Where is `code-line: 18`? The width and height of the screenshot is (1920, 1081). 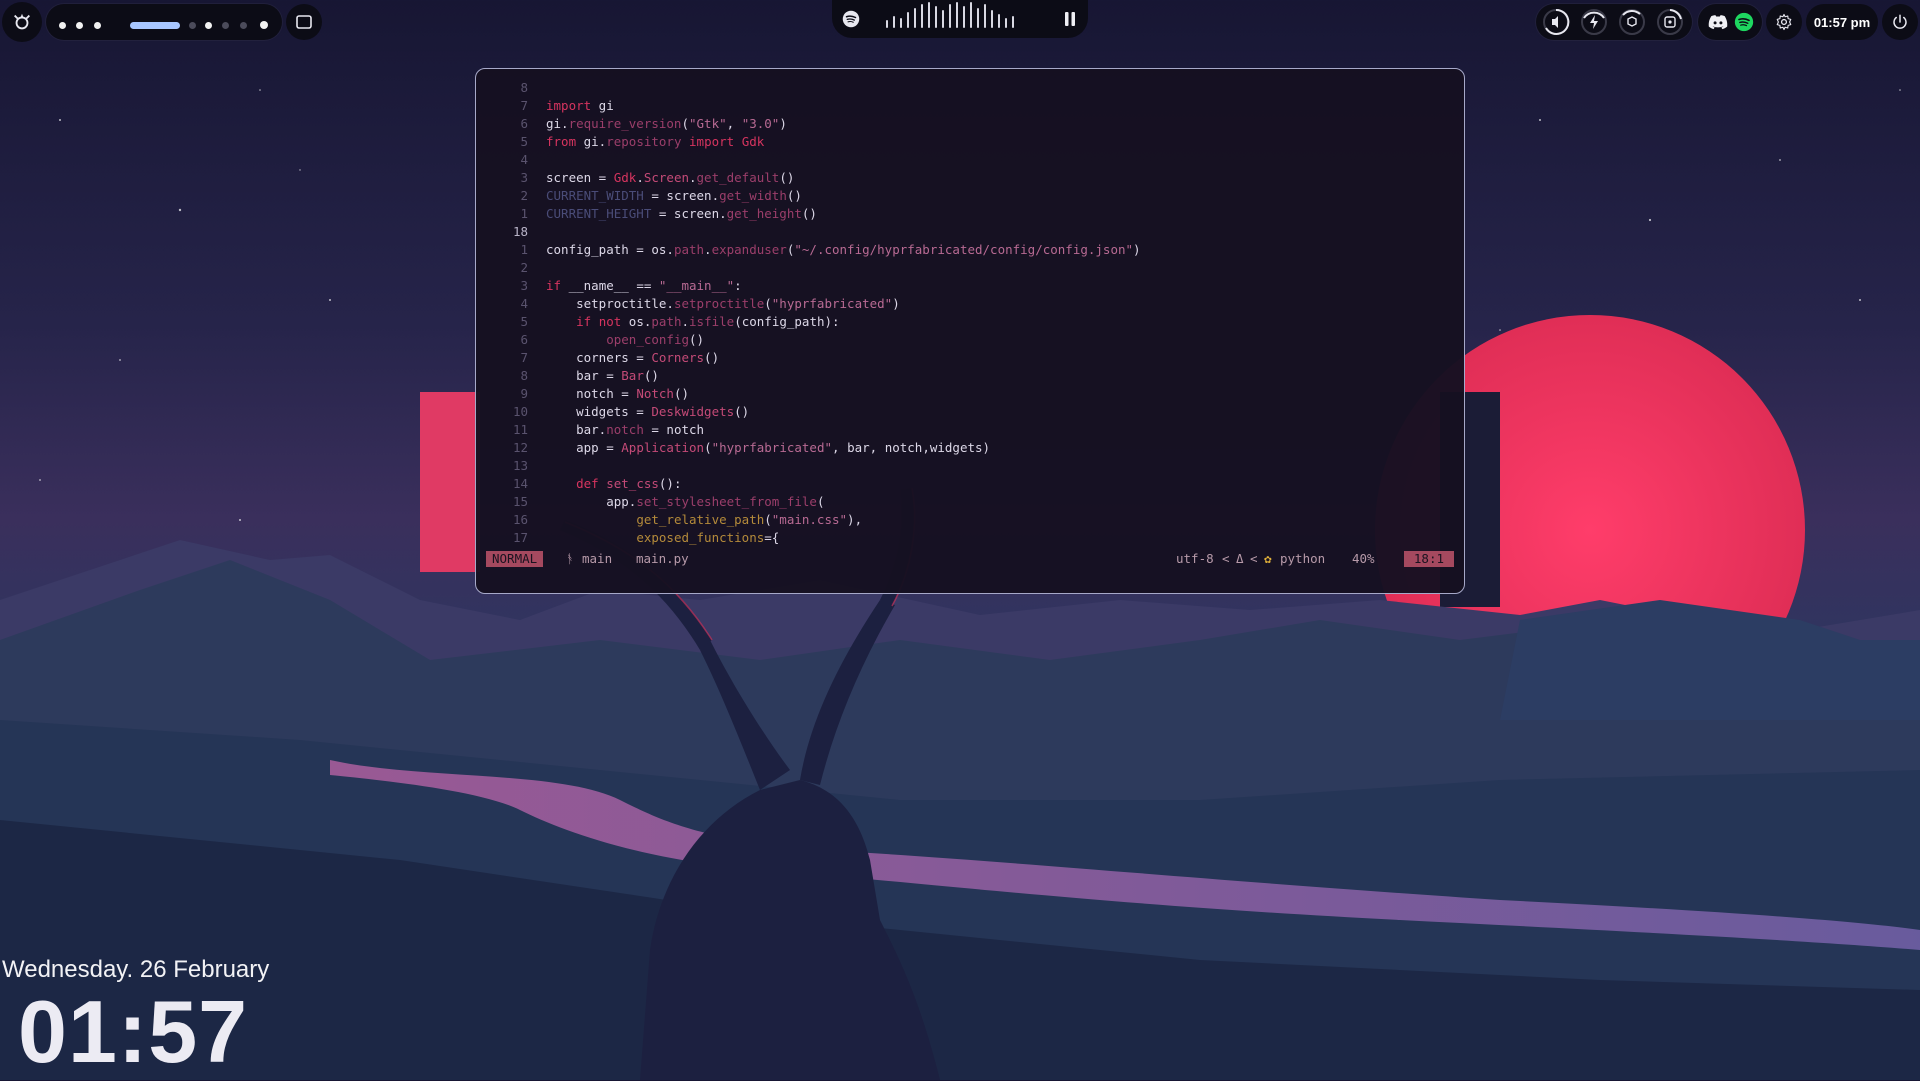 code-line: 18 is located at coordinates (970, 232).